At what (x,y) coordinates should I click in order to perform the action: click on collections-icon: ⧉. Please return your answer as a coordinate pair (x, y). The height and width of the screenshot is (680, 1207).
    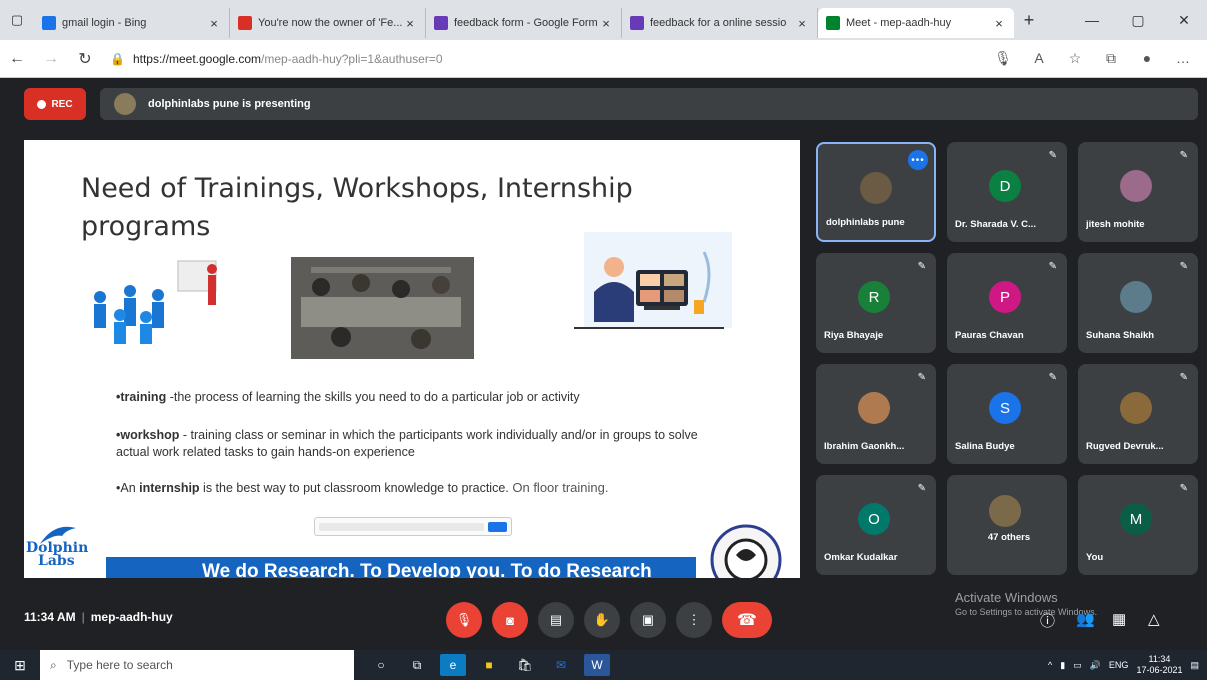
    Looking at the image, I should click on (1111, 58).